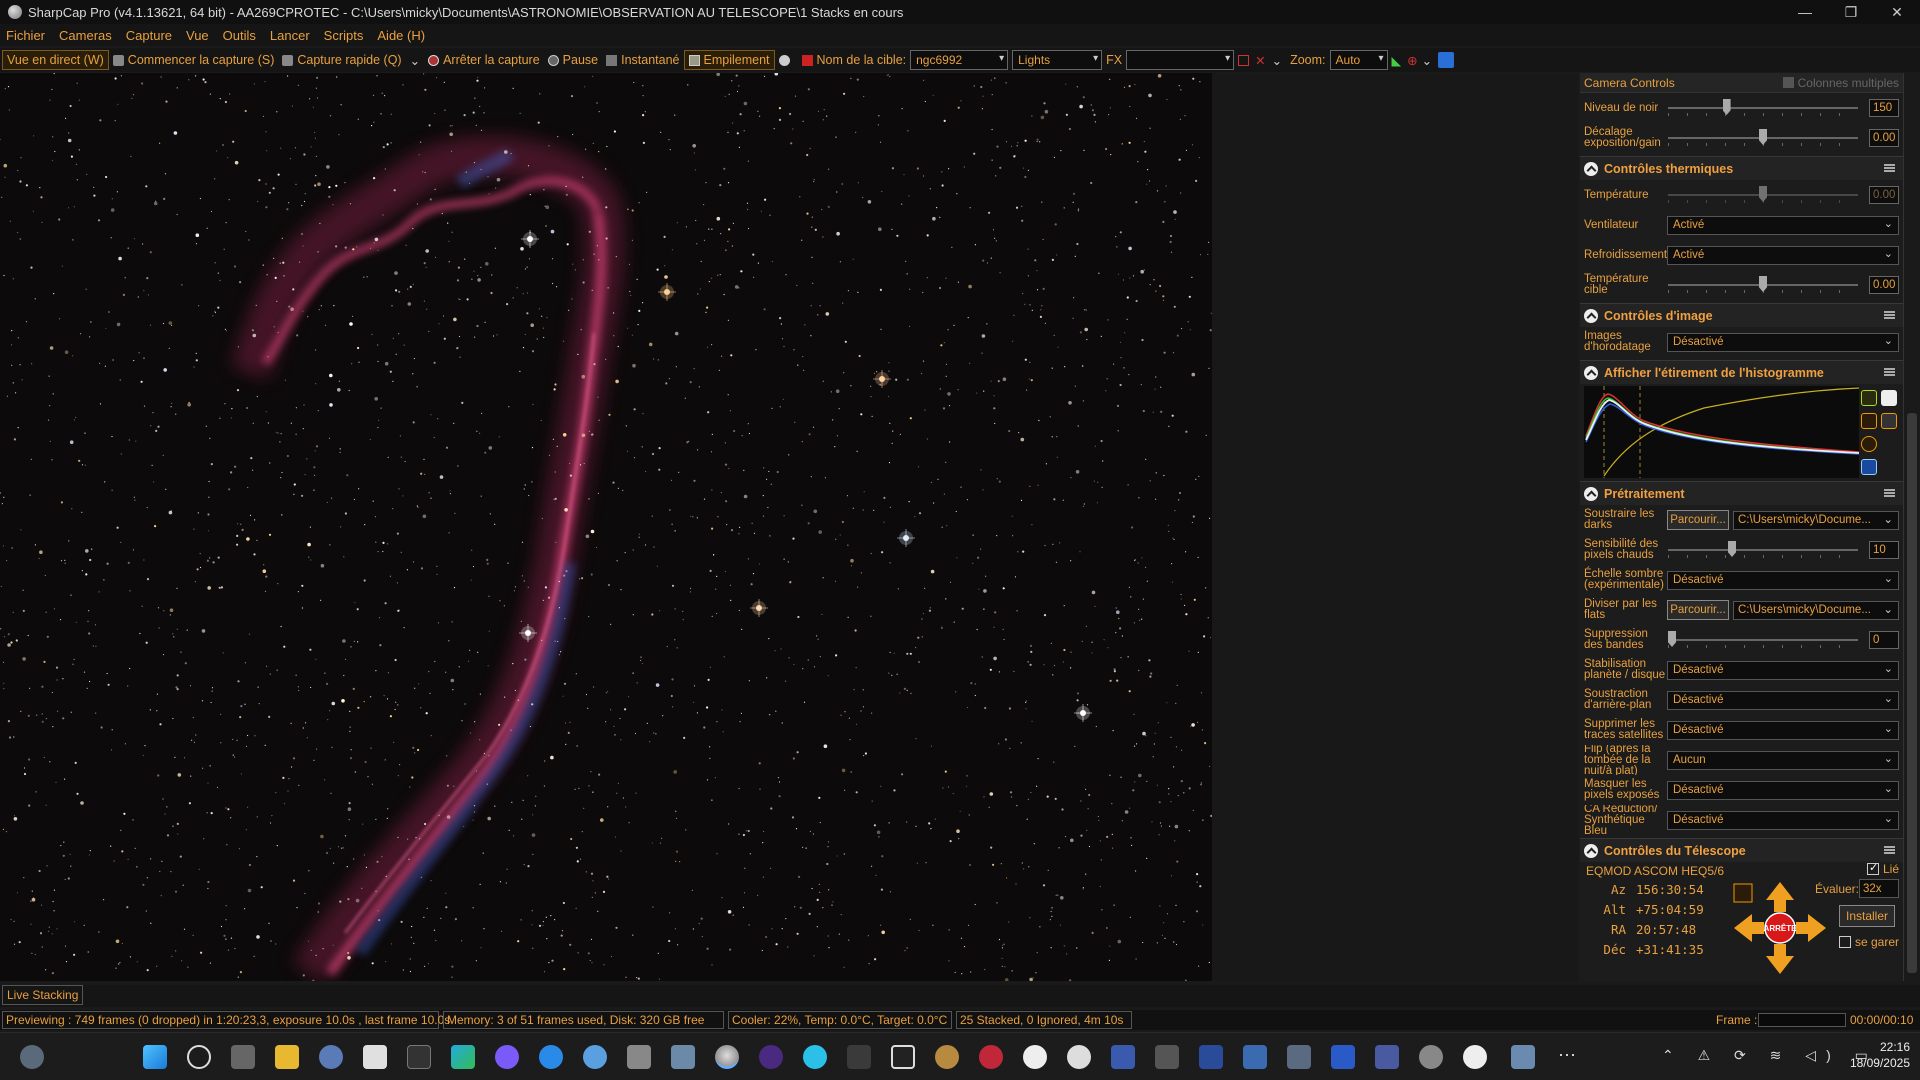 The width and height of the screenshot is (1920, 1080). Describe the element at coordinates (463, 1057) in the screenshot. I see `edge-icon` at that location.